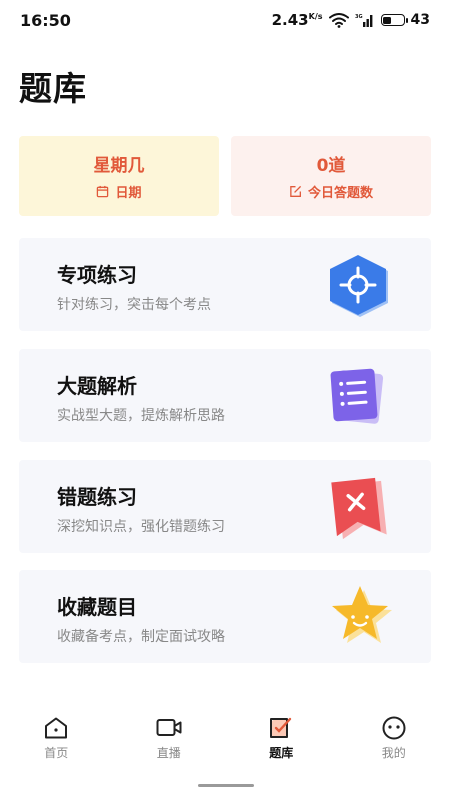  I want to click on page-title: 题库, so click(53, 88).